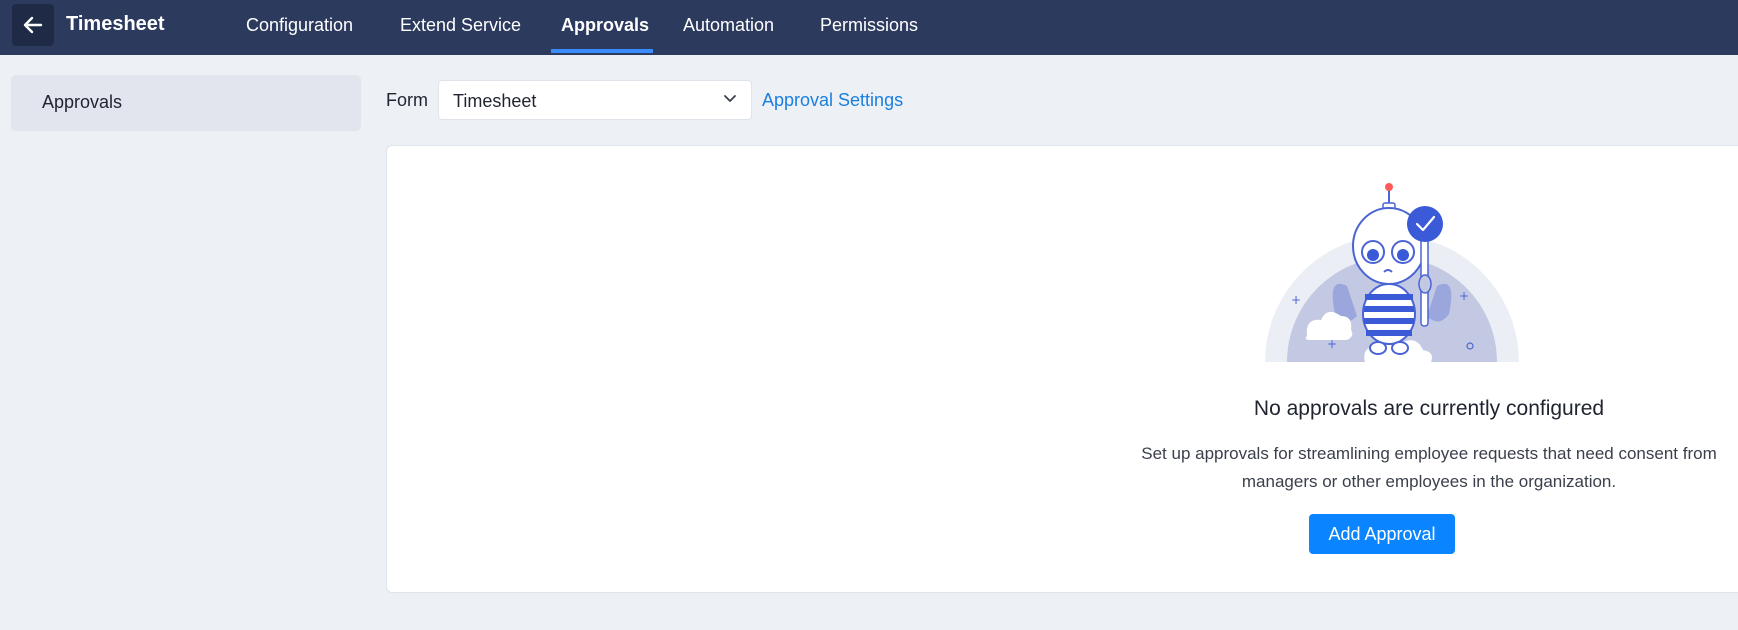  What do you see at coordinates (605, 25) in the screenshot?
I see `tab-approvals: Approvals` at bounding box center [605, 25].